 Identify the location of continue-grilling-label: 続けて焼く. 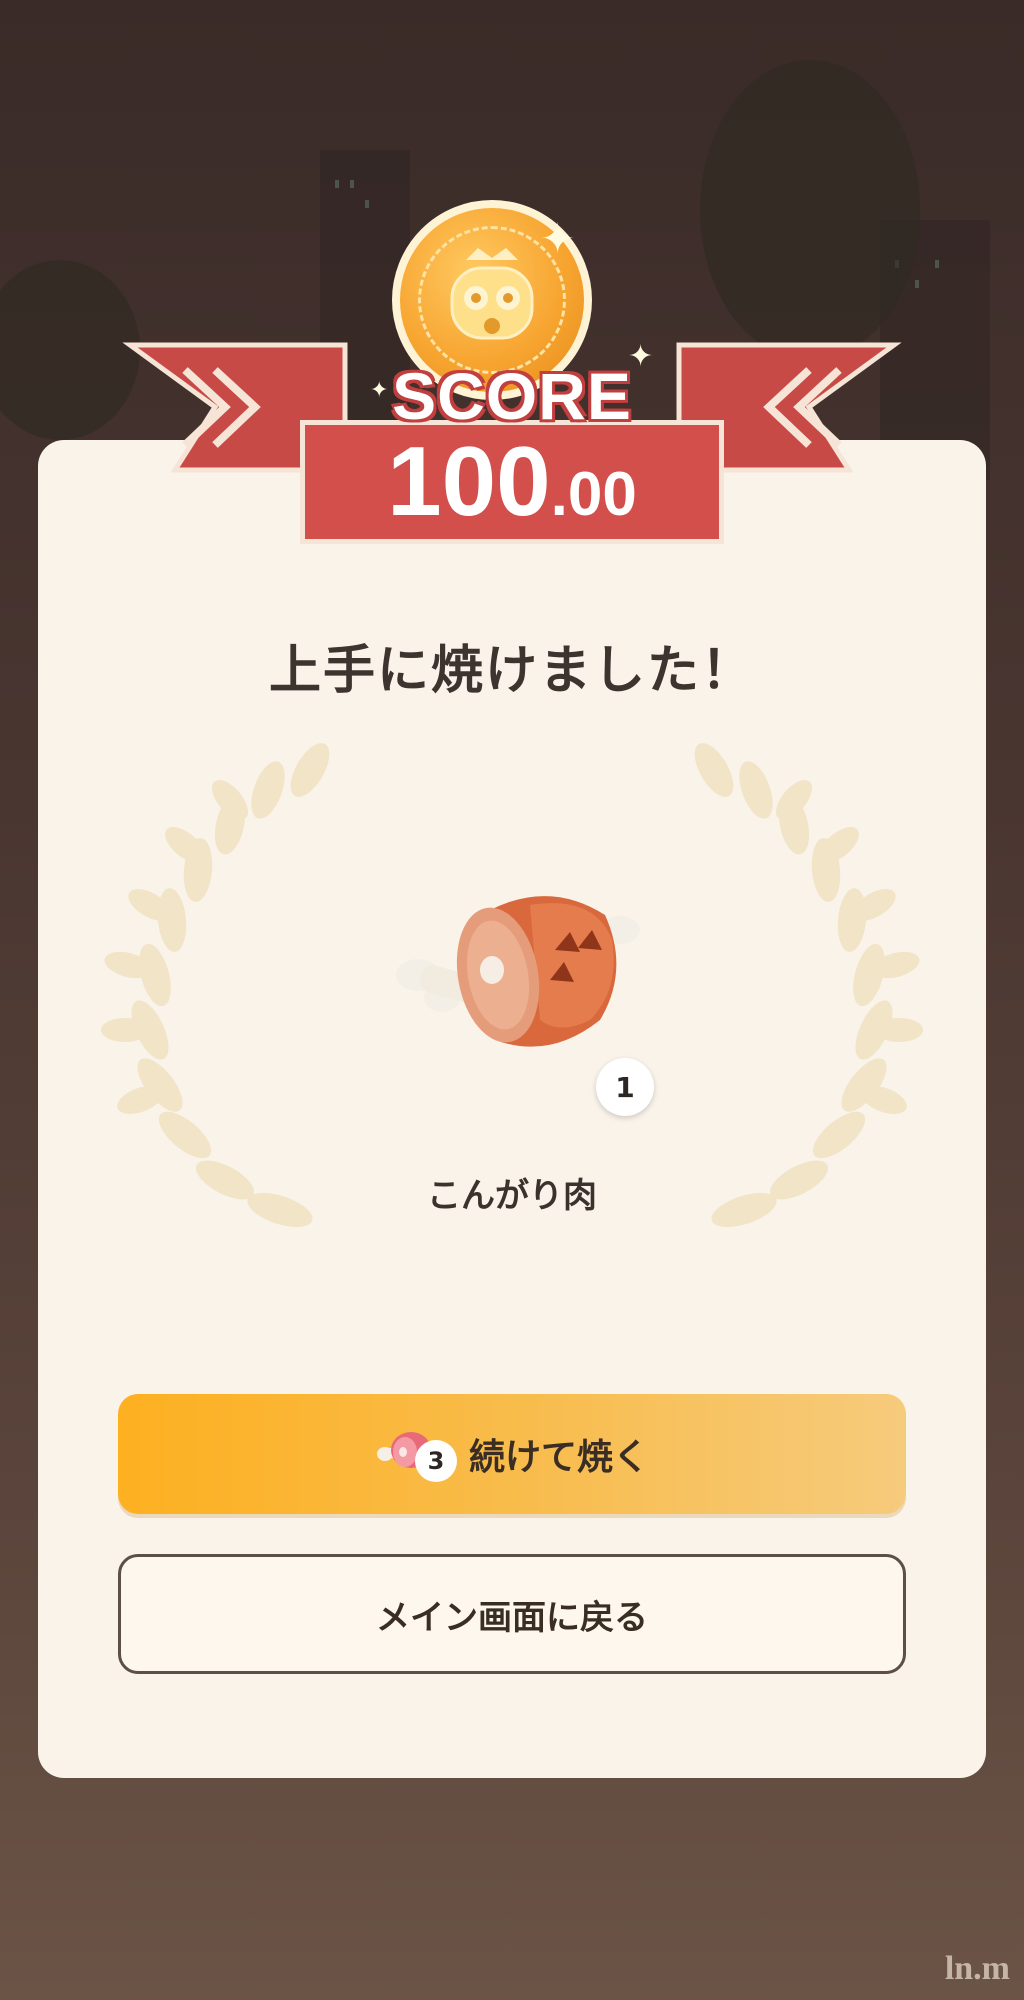
(558, 1457).